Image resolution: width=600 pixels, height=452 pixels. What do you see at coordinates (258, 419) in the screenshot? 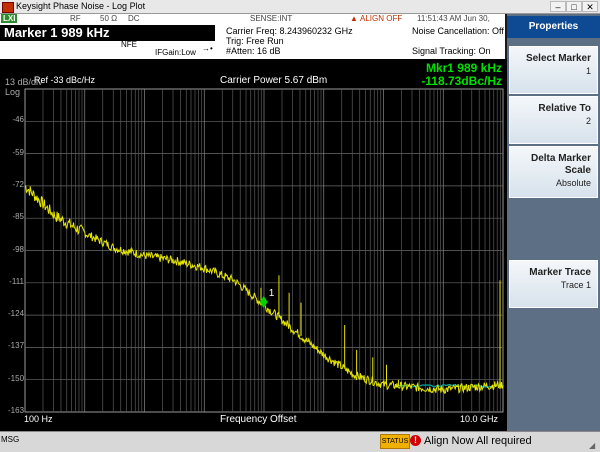
I see `x-axis-label: Frequency Offset` at bounding box center [258, 419].